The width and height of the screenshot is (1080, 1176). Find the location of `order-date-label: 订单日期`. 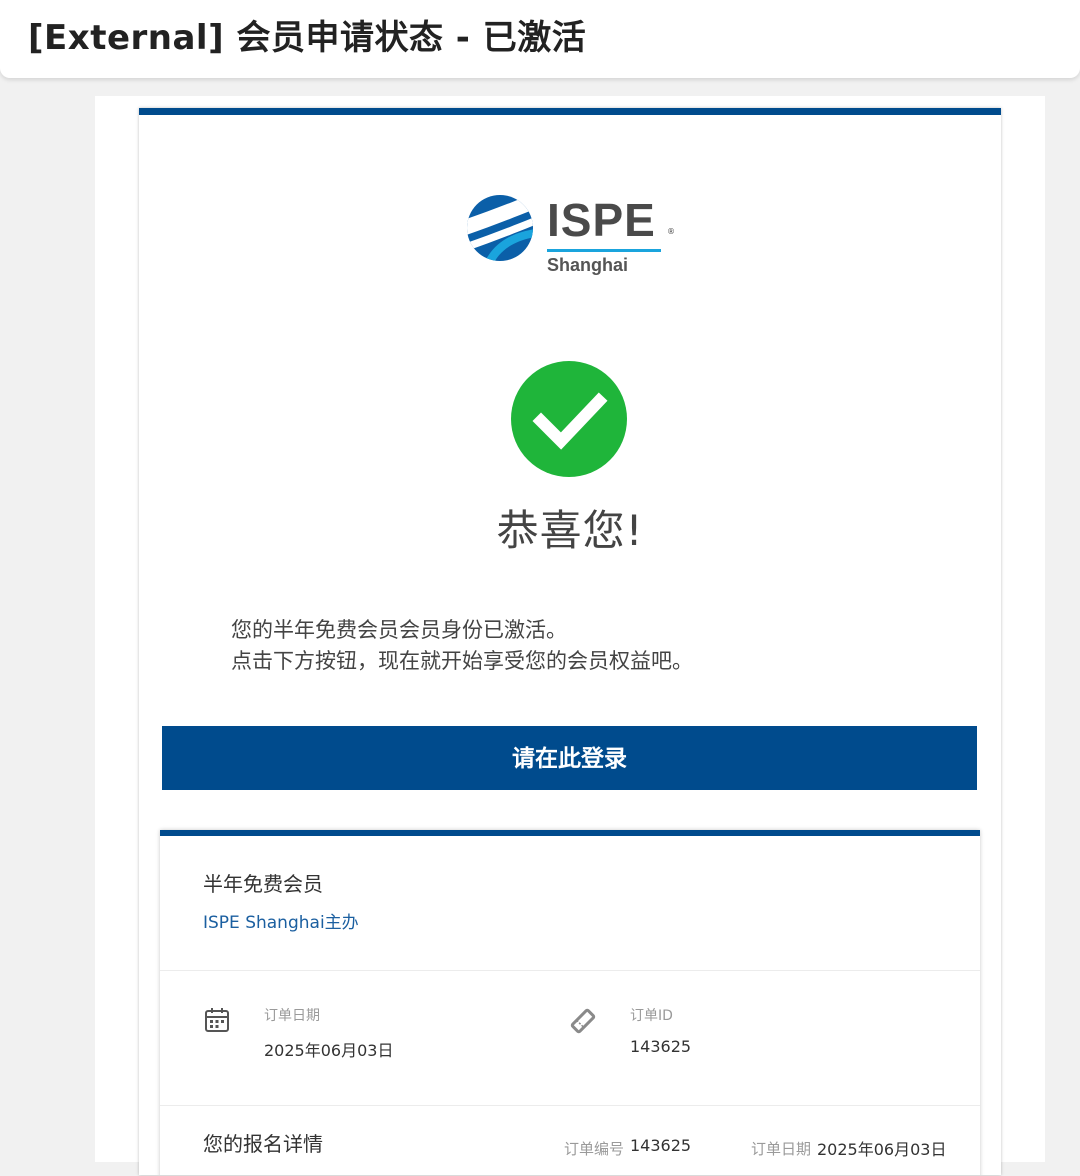

order-date-label: 订单日期 is located at coordinates (292, 1016).